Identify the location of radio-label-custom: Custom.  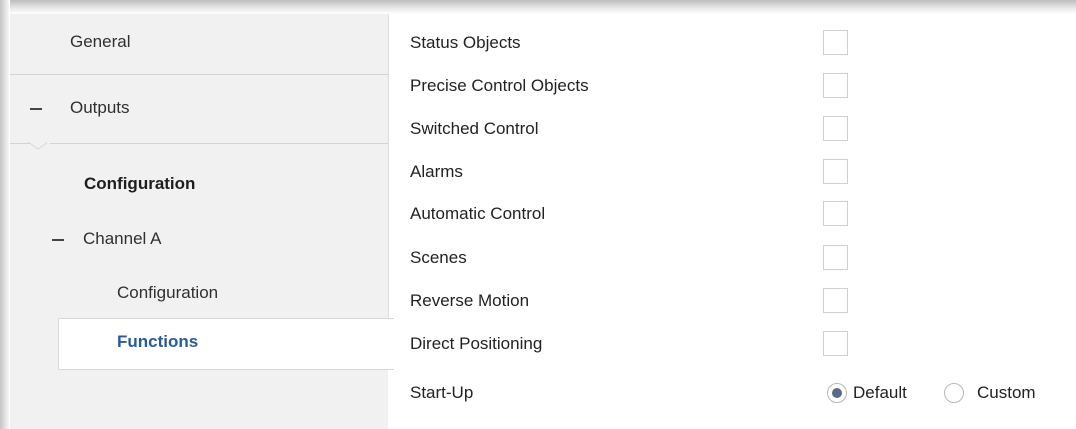
(1006, 392).